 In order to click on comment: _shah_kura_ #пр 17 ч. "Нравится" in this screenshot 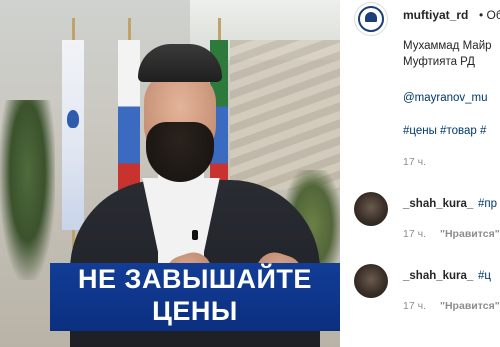, I will do `click(420, 220)`.